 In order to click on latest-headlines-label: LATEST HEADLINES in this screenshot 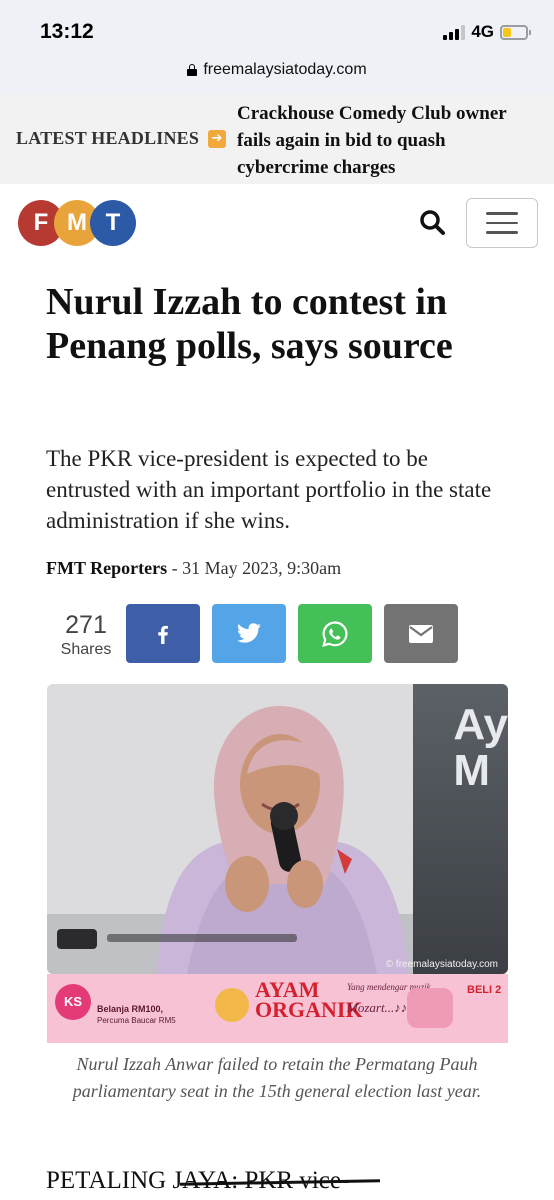, I will do `click(108, 138)`.